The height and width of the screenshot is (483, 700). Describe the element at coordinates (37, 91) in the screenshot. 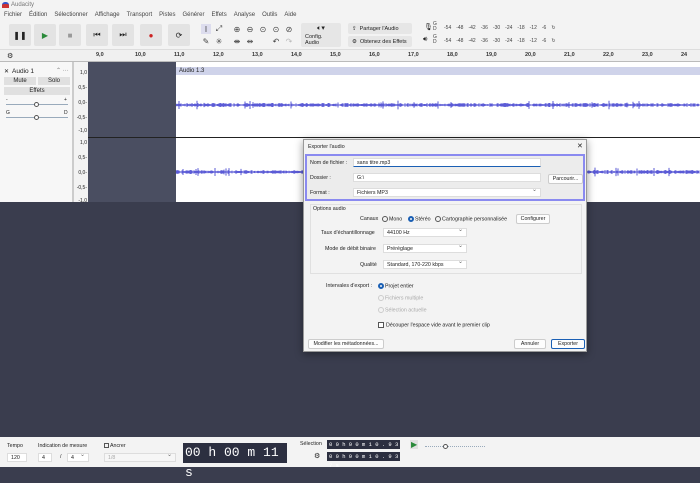

I see `effects-button: Effets` at that location.